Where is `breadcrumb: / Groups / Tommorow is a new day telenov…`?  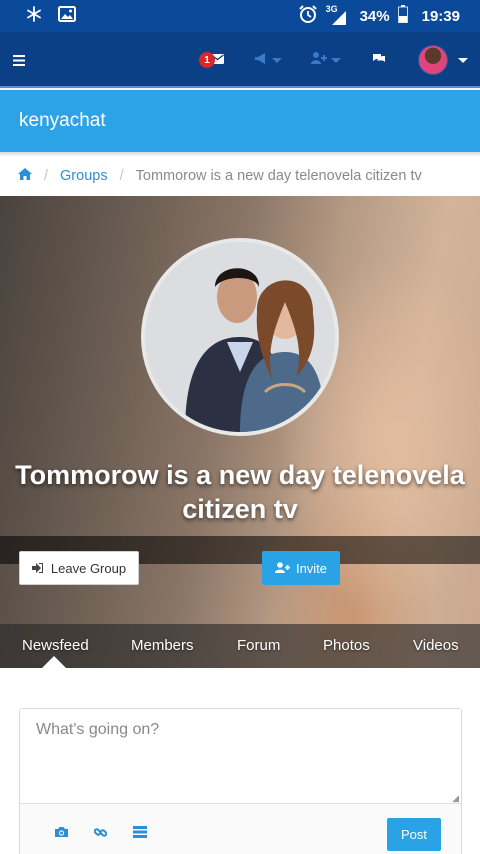
breadcrumb: / Groups / Tommorow is a new day telenov… is located at coordinates (240, 176).